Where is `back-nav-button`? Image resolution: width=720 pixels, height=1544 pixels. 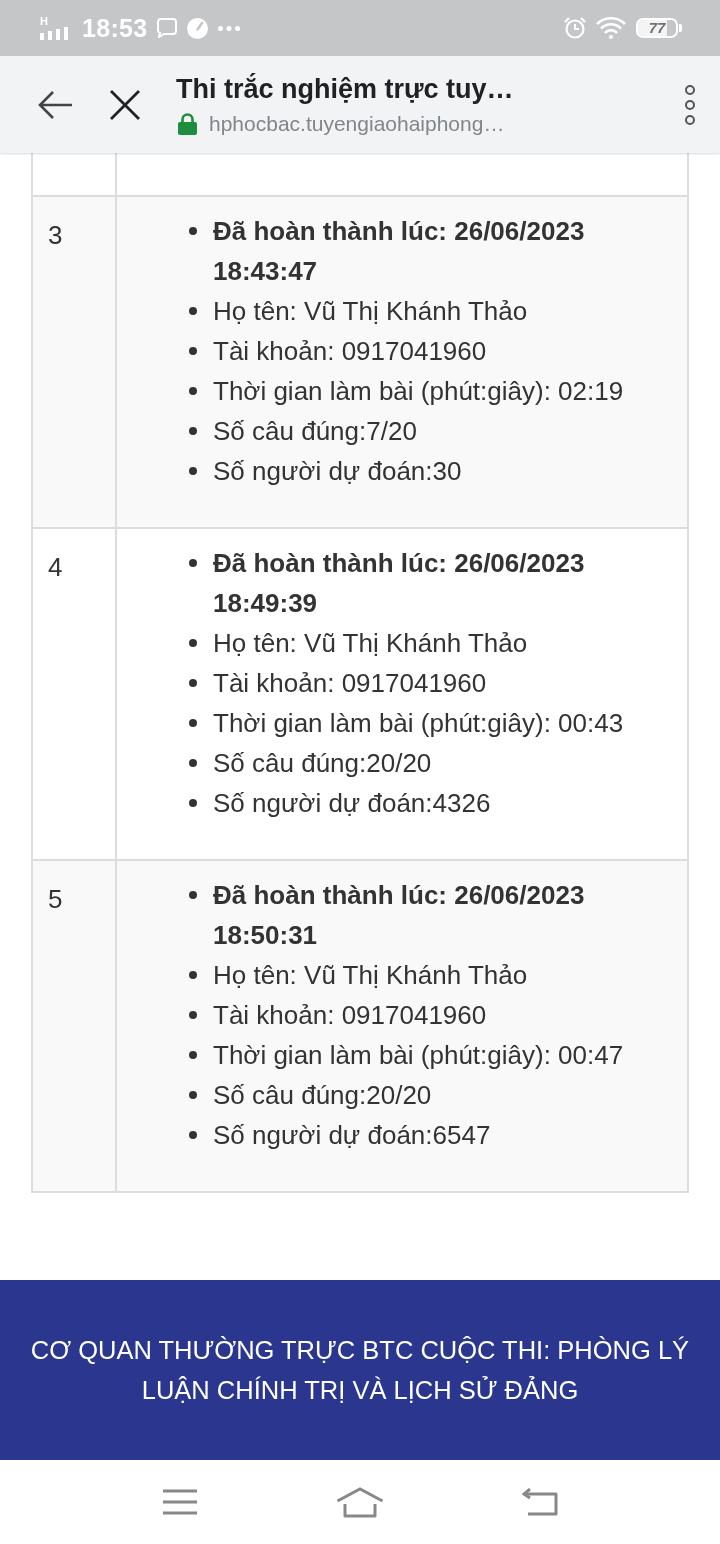
back-nav-button is located at coordinates (540, 1502).